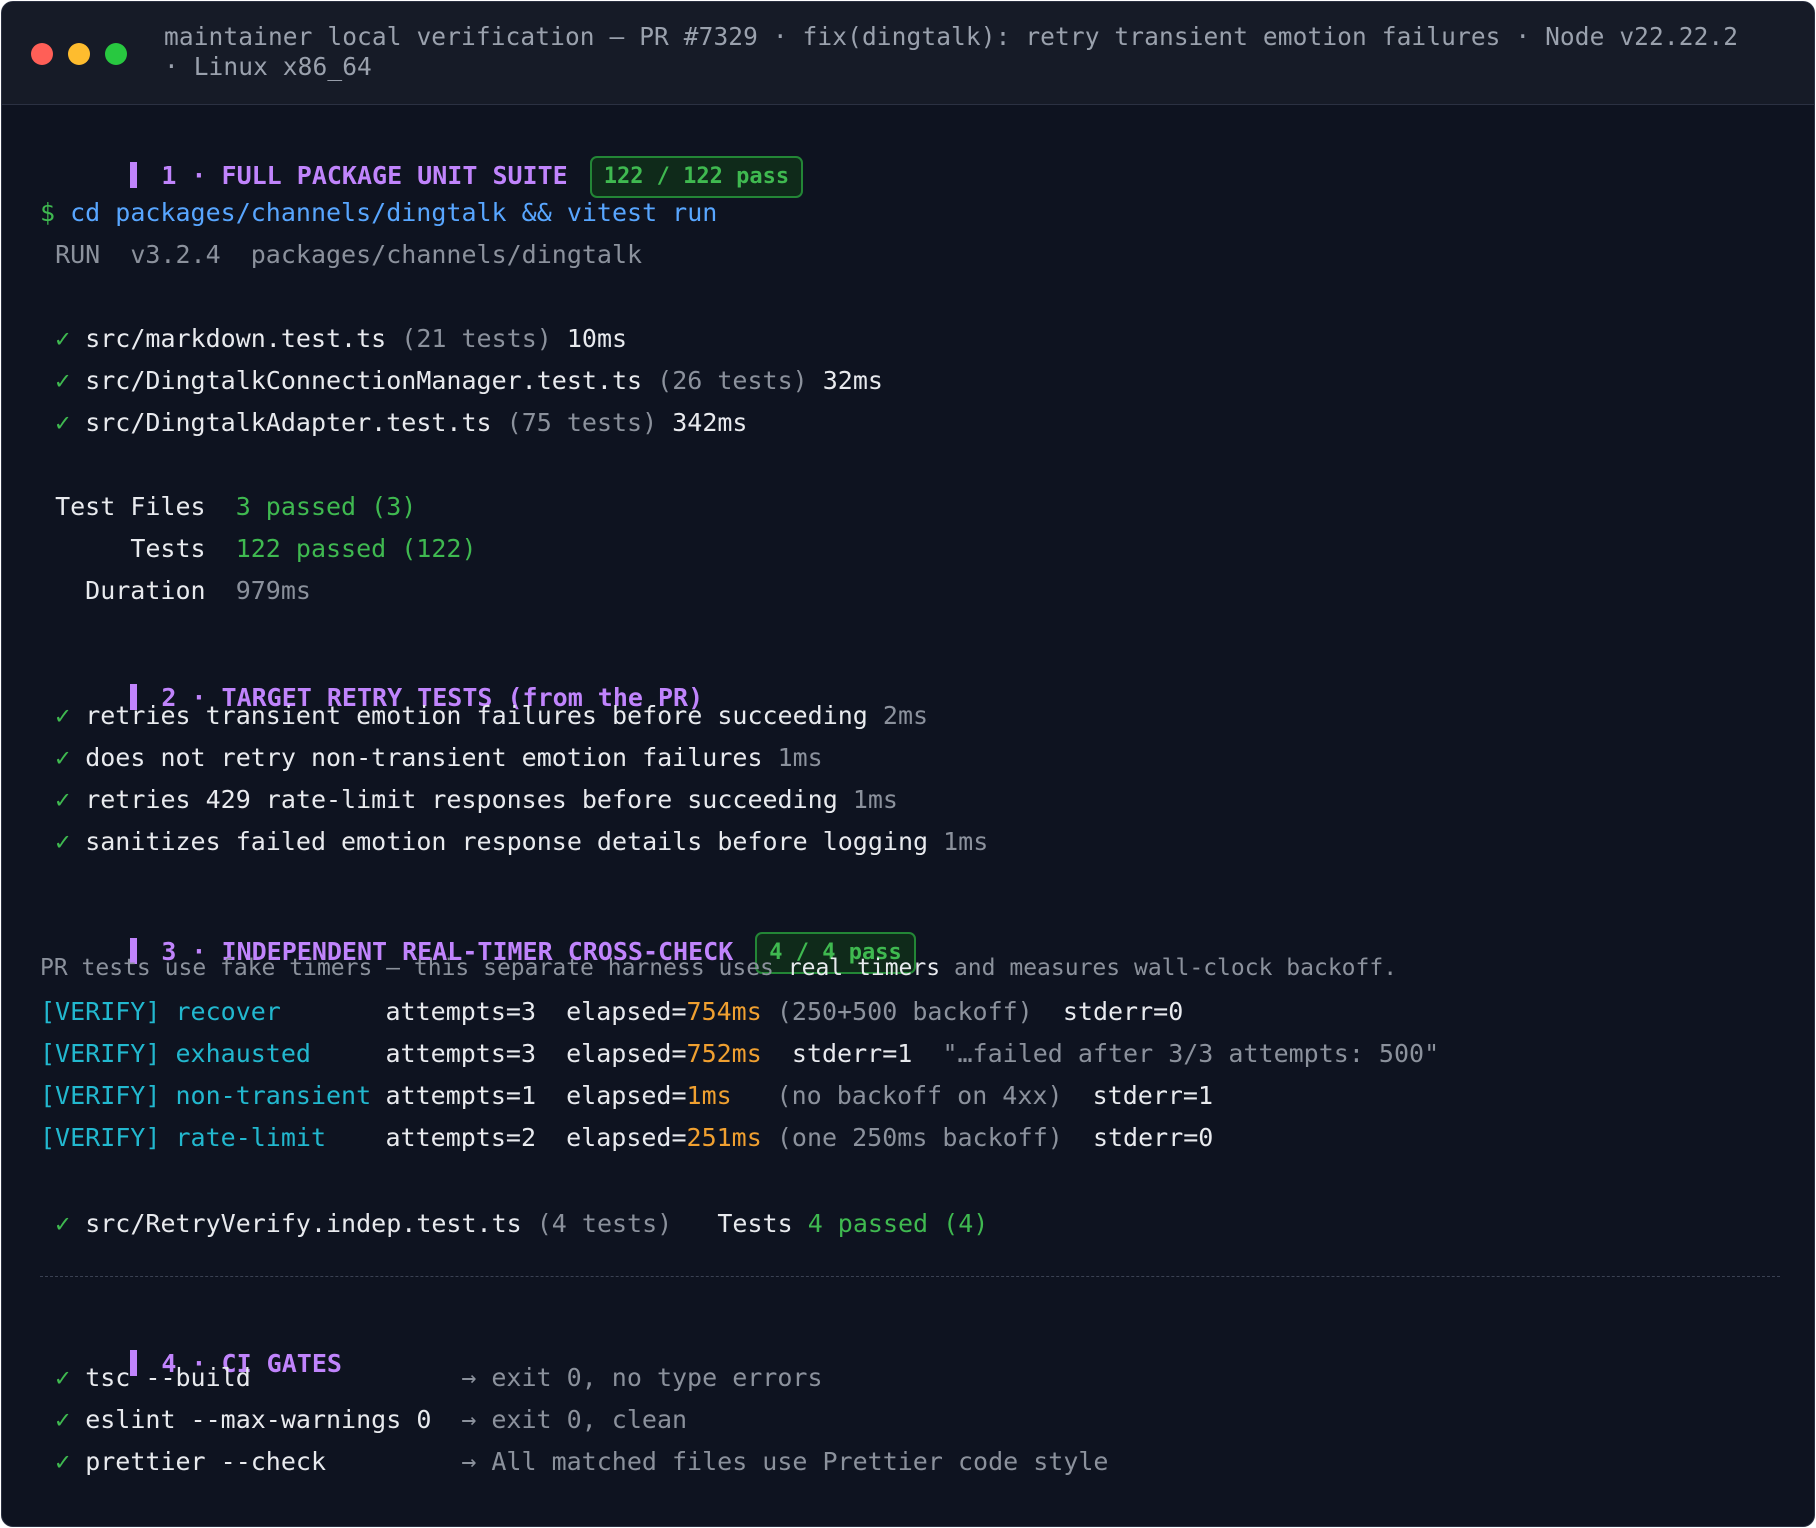 The width and height of the screenshot is (1816, 1528). I want to click on run-version: v3.2.4, so click(175, 254).